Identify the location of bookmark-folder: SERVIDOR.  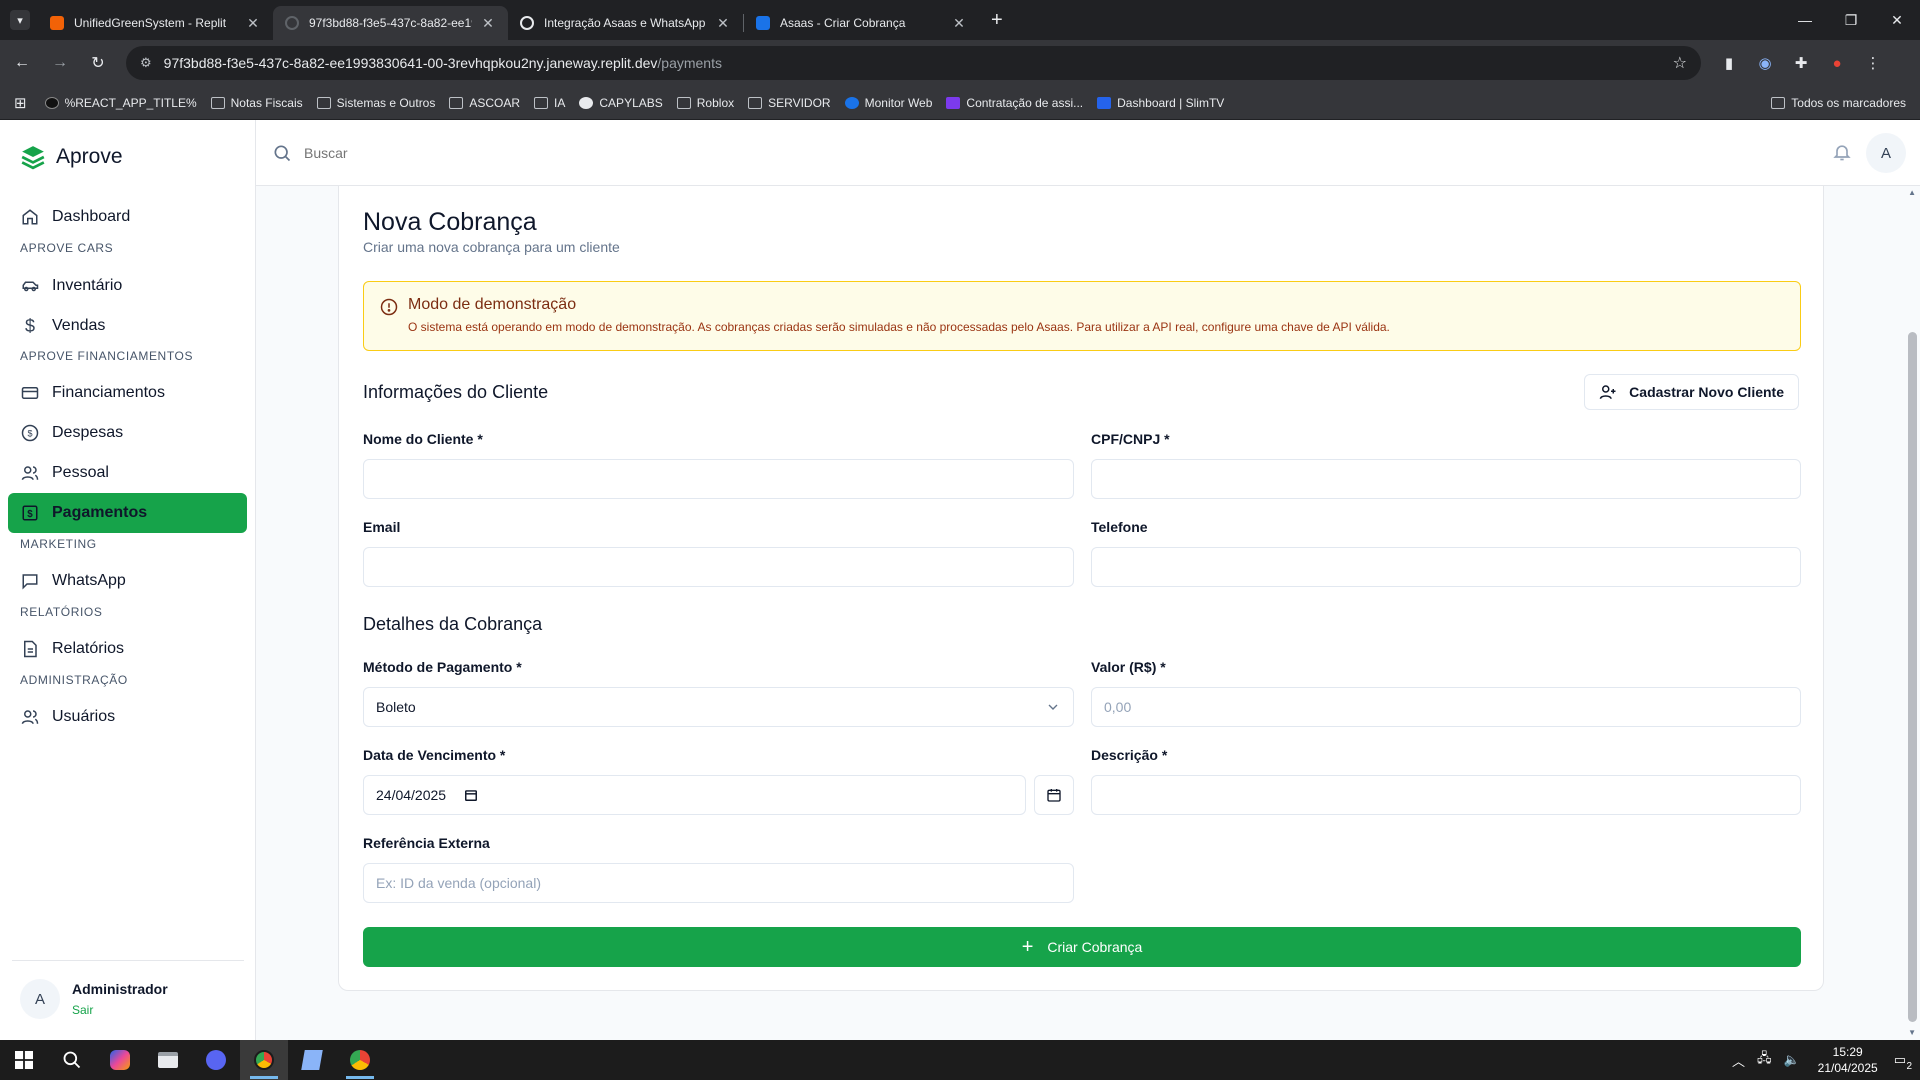
(789, 103).